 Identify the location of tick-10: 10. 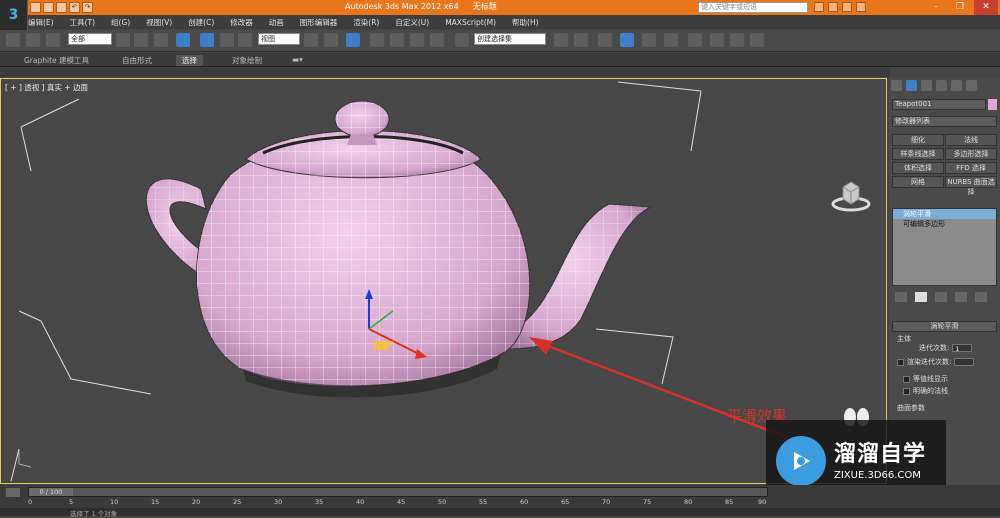
(114, 502).